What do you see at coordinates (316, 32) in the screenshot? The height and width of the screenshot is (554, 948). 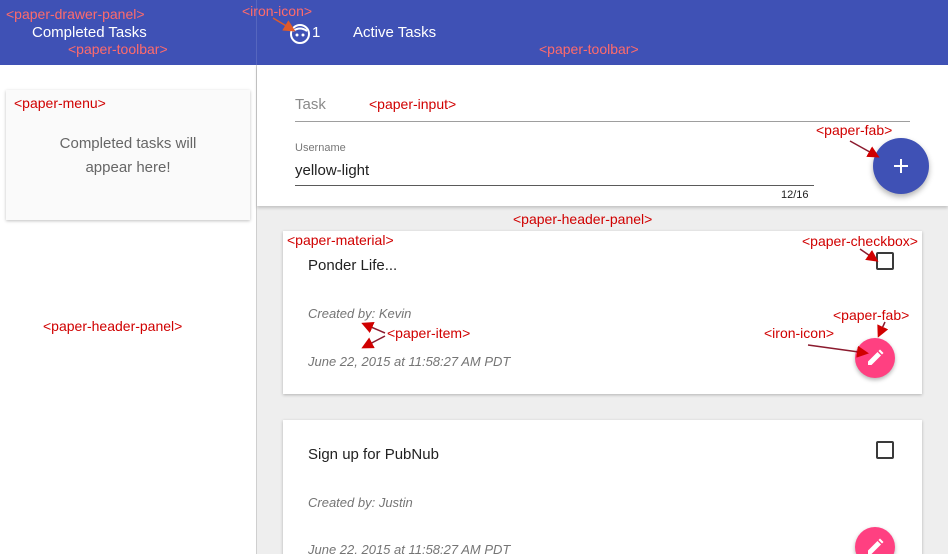 I see `task-count: 1` at bounding box center [316, 32].